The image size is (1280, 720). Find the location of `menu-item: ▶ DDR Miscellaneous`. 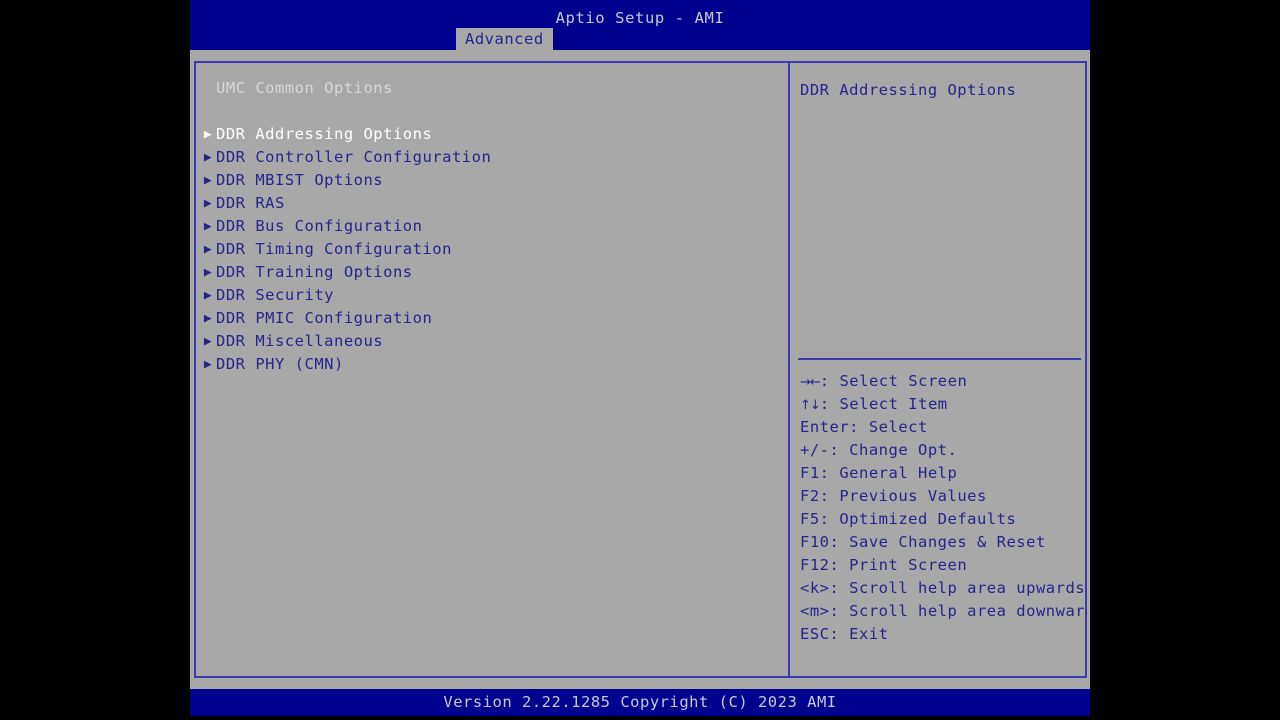

menu-item: ▶ DDR Miscellaneous is located at coordinates (492, 341).